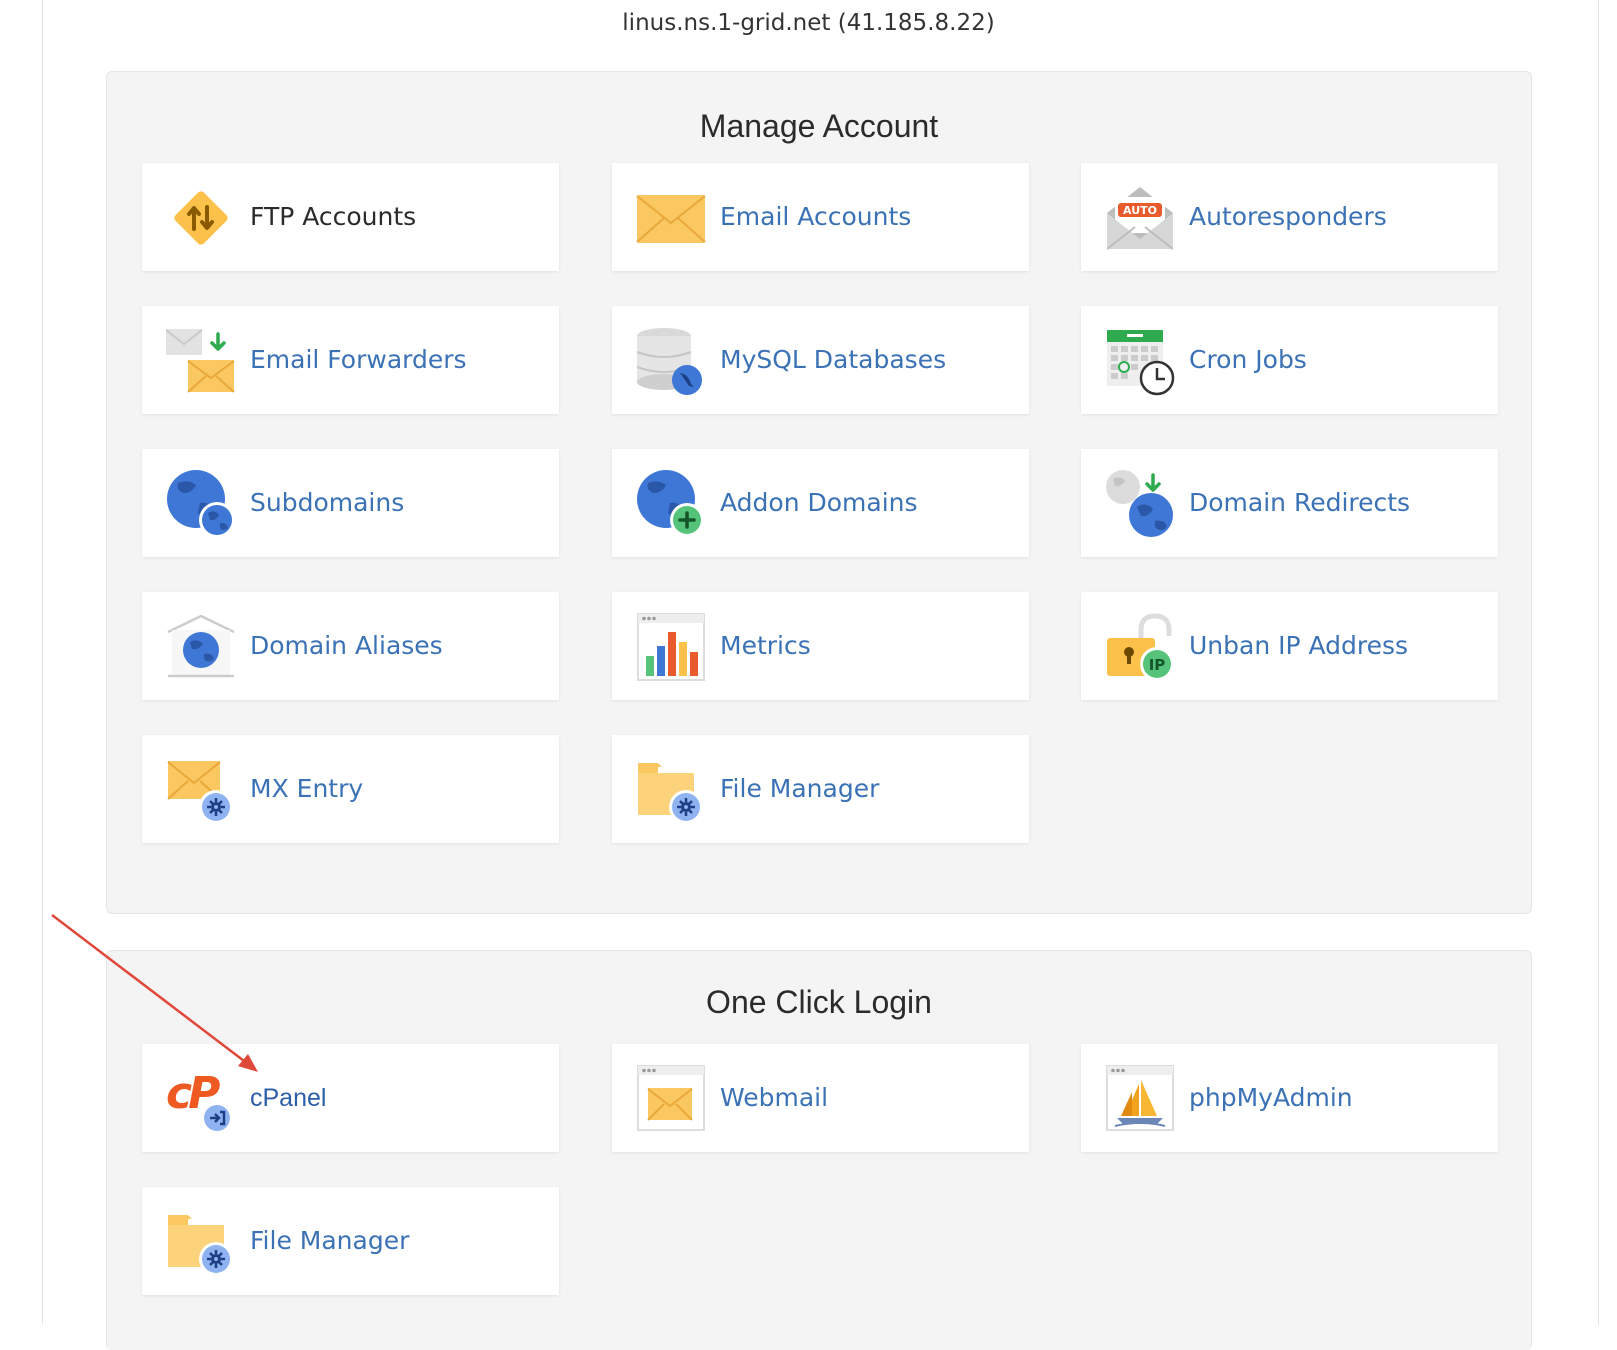 The image size is (1617, 1350). What do you see at coordinates (327, 502) in the screenshot?
I see `tile-label: Subdomains` at bounding box center [327, 502].